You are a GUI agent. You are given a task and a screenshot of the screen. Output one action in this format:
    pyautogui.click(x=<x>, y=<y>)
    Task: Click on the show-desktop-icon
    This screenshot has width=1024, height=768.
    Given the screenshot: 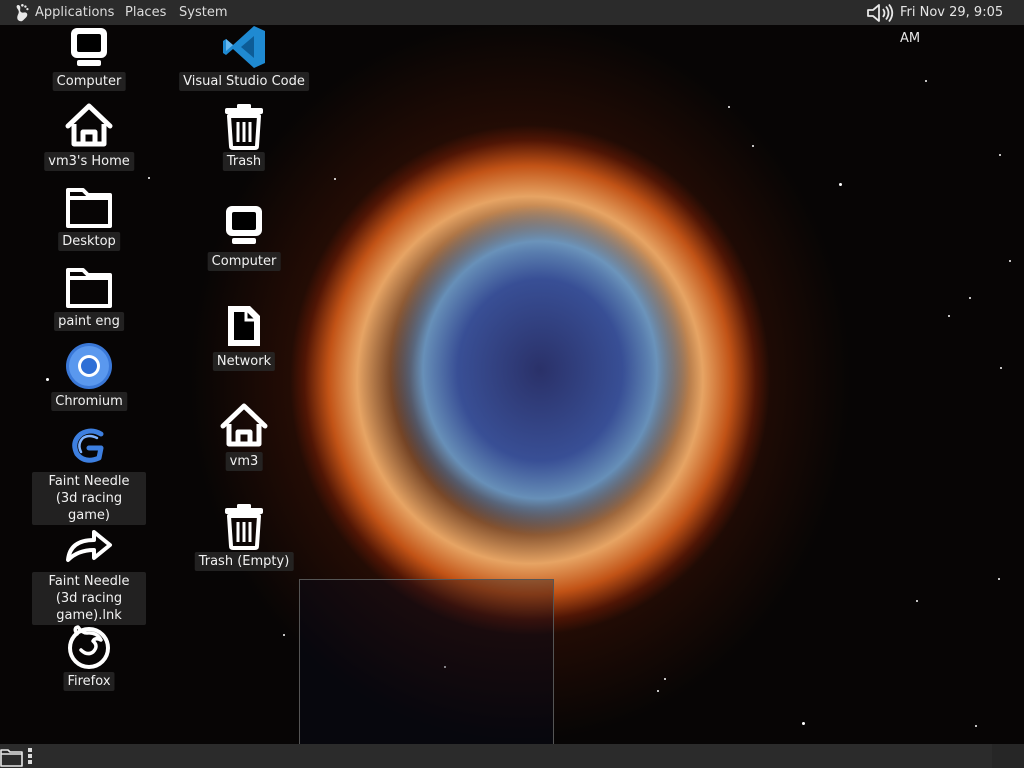 What is the action you would take?
    pyautogui.click(x=12, y=756)
    